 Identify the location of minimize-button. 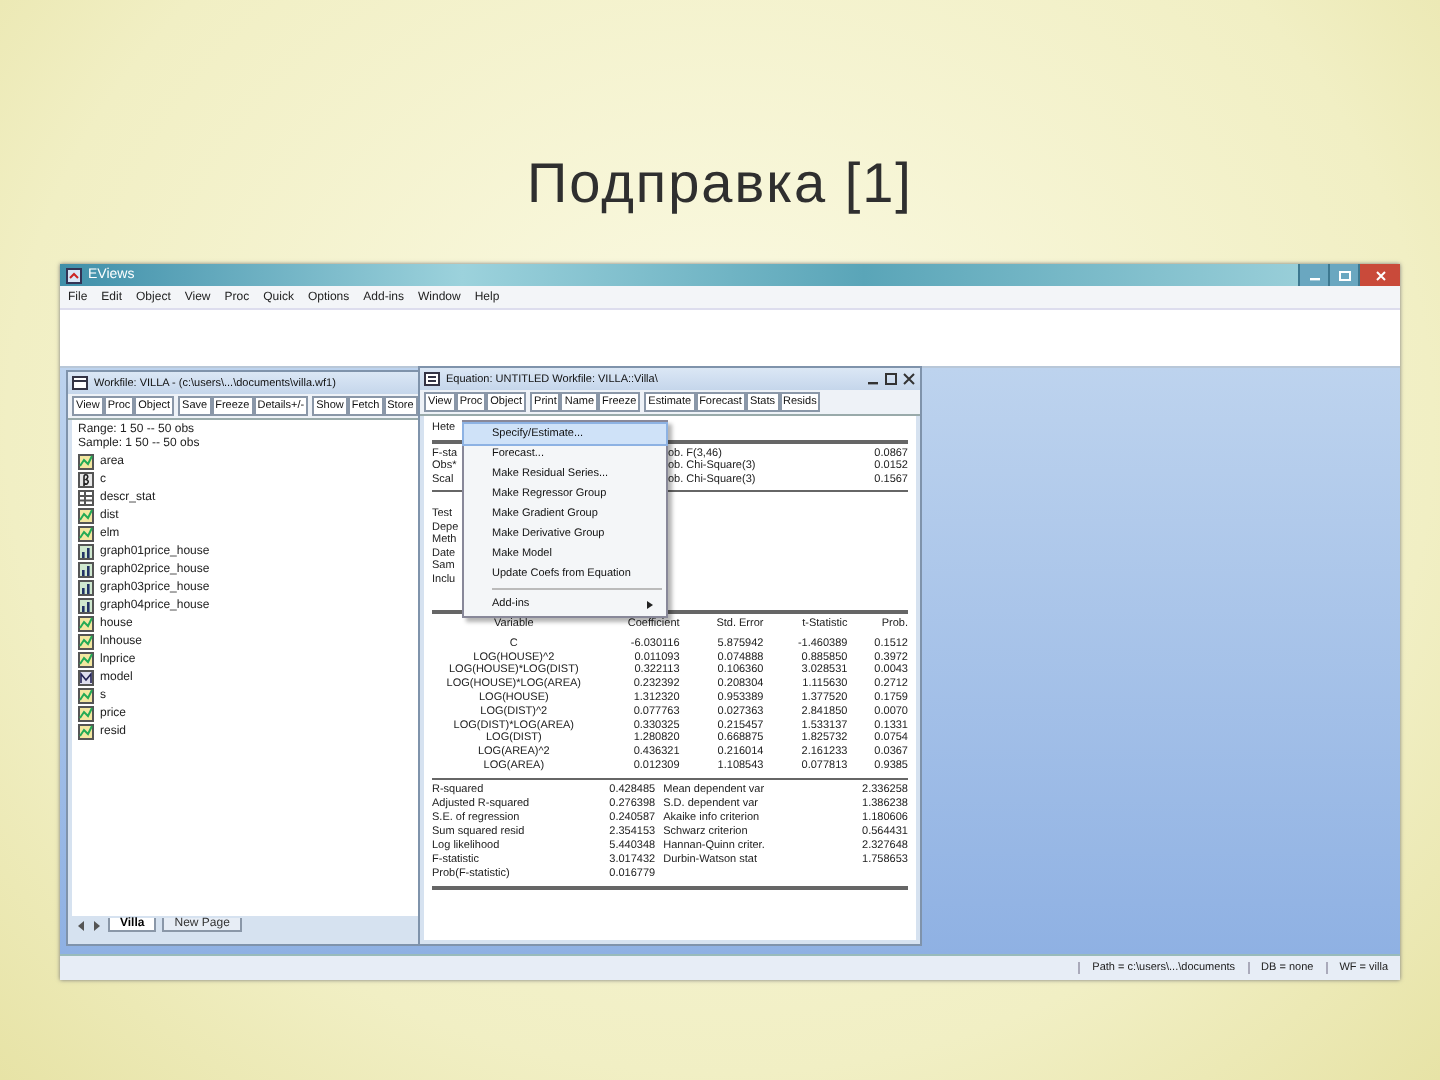
(1313, 275).